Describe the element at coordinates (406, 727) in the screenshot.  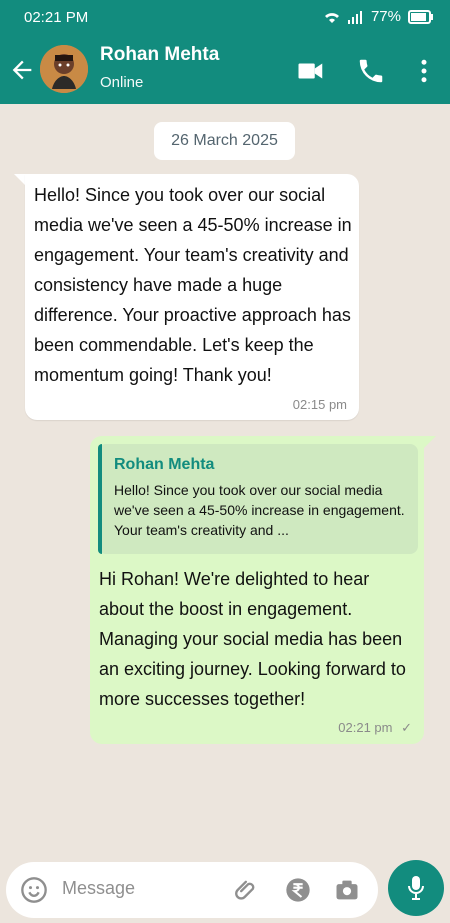
I see `sent-check-icon: ✓` at that location.